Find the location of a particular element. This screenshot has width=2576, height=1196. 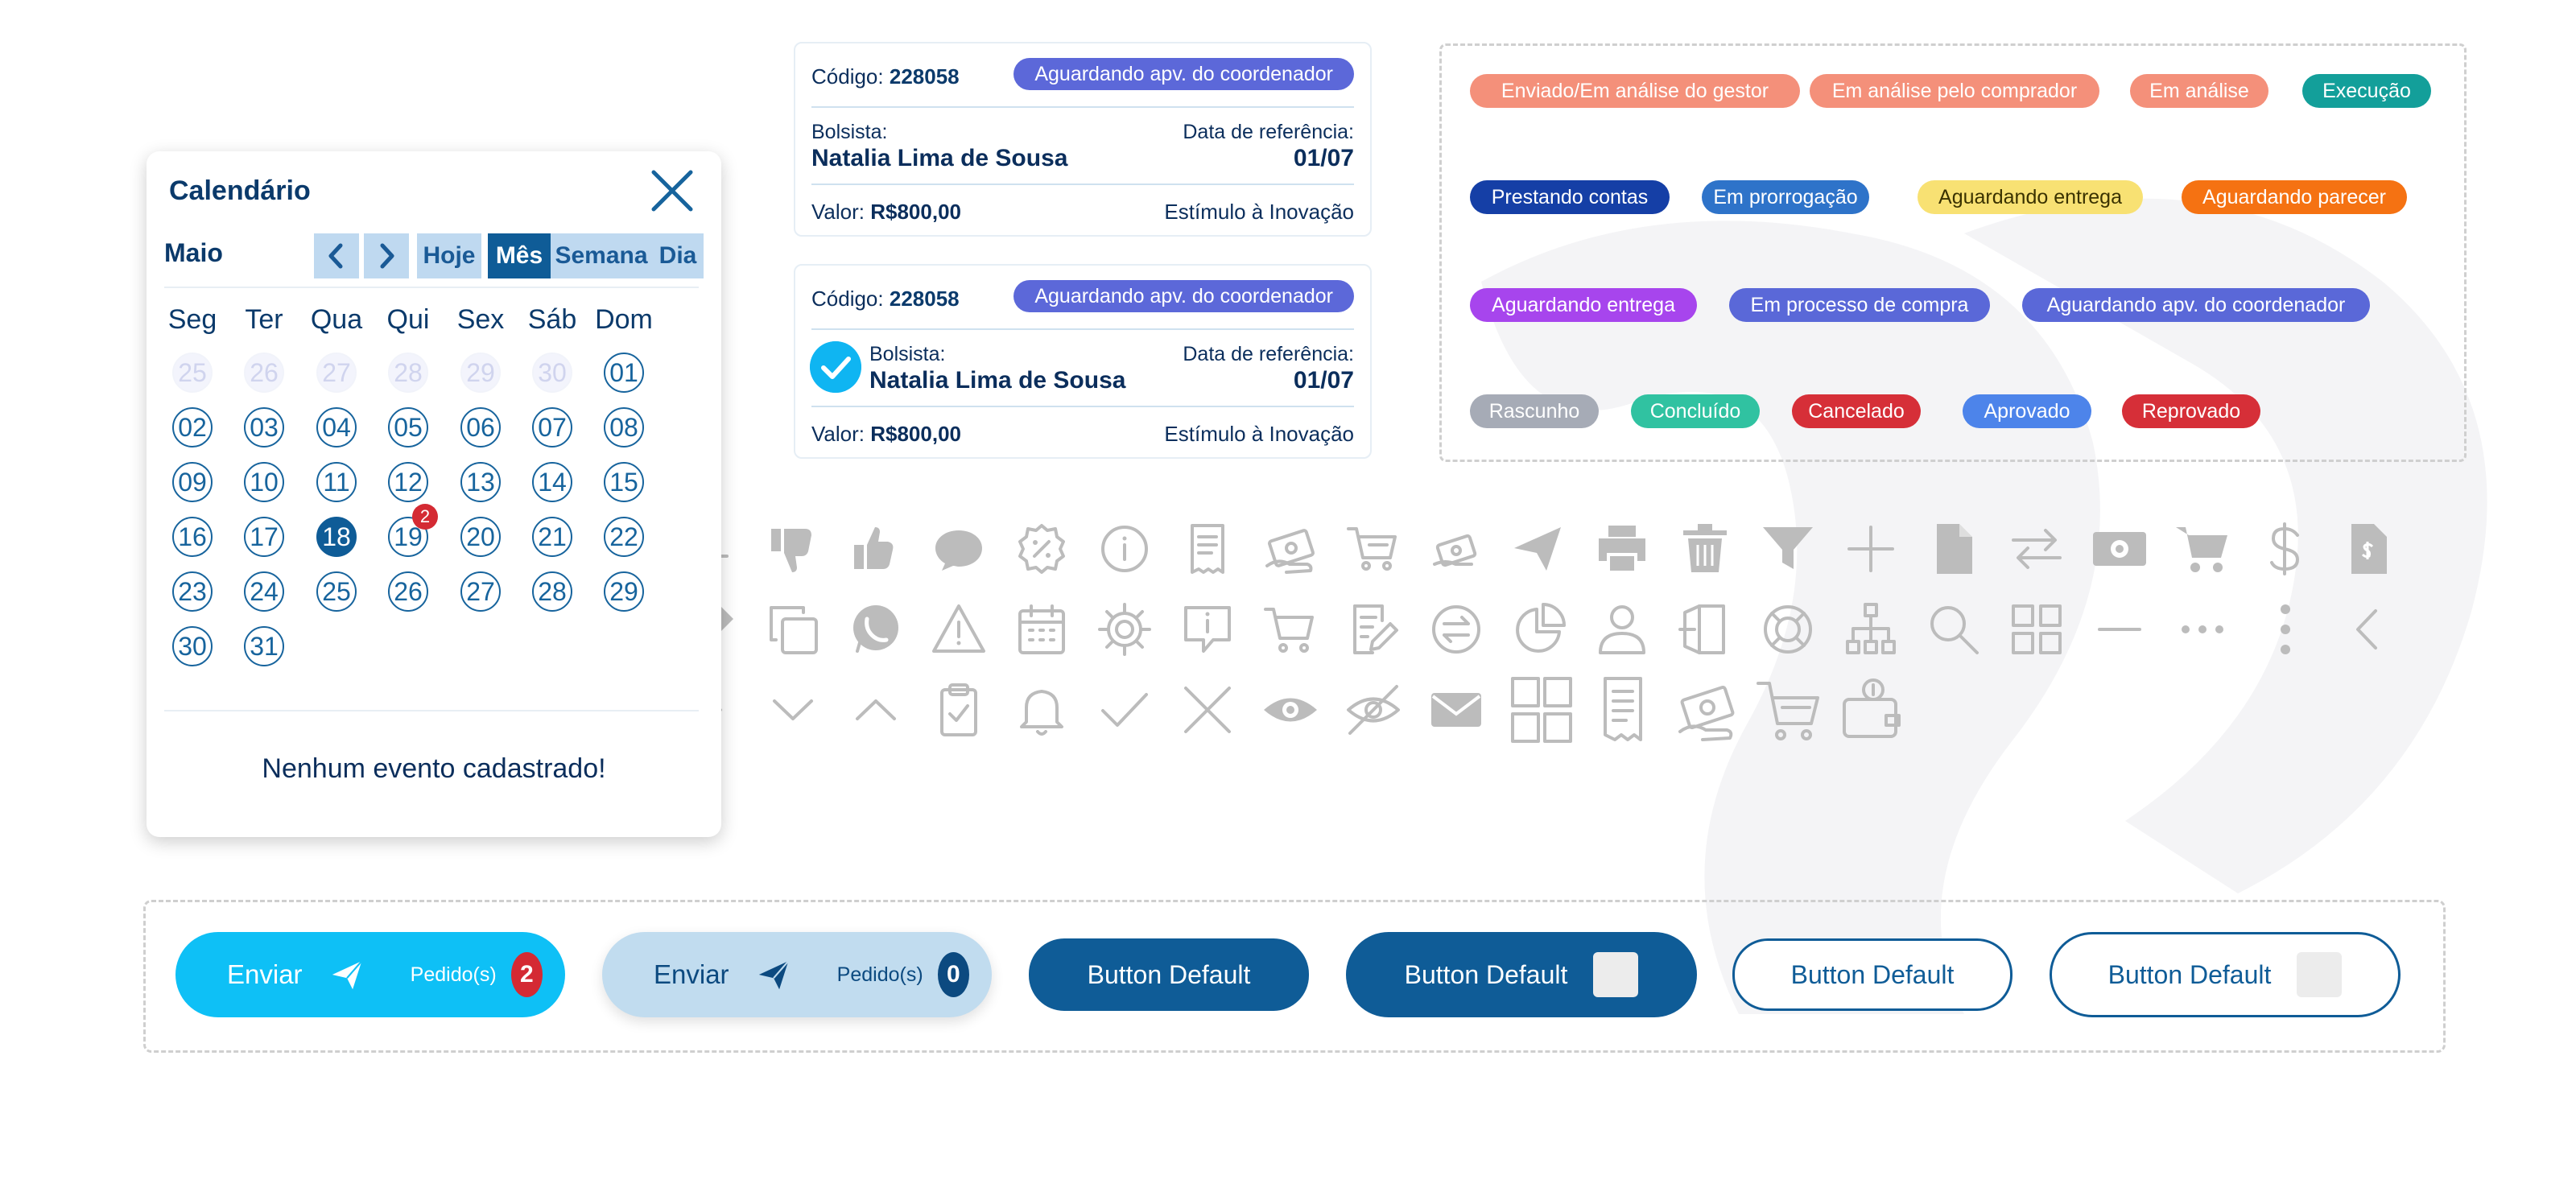

calendar-day: 24 is located at coordinates (264, 591).